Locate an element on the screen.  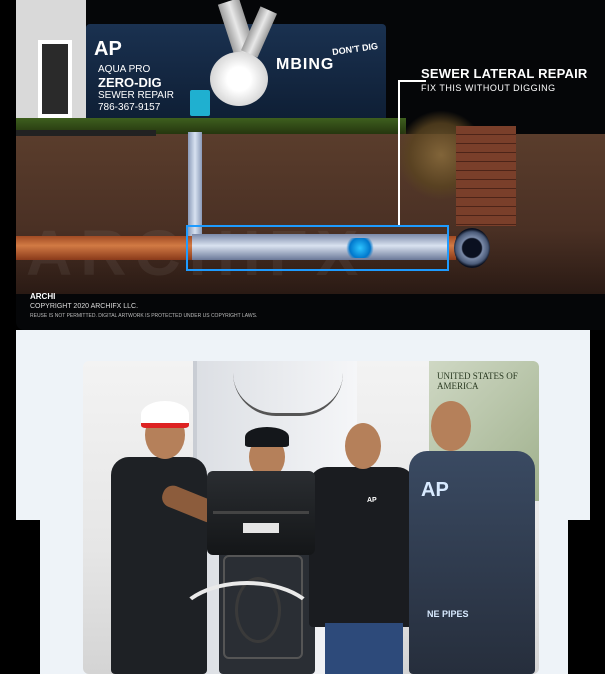
building-window is located at coordinates (55, 79).